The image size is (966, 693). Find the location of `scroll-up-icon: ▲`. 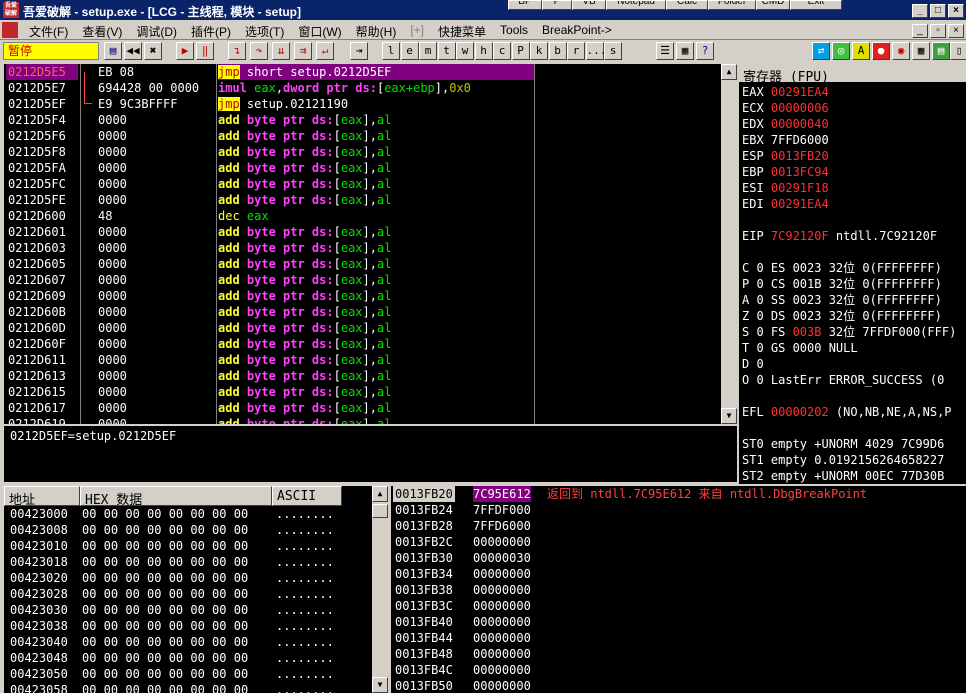

scroll-up-icon: ▲ is located at coordinates (729, 72).